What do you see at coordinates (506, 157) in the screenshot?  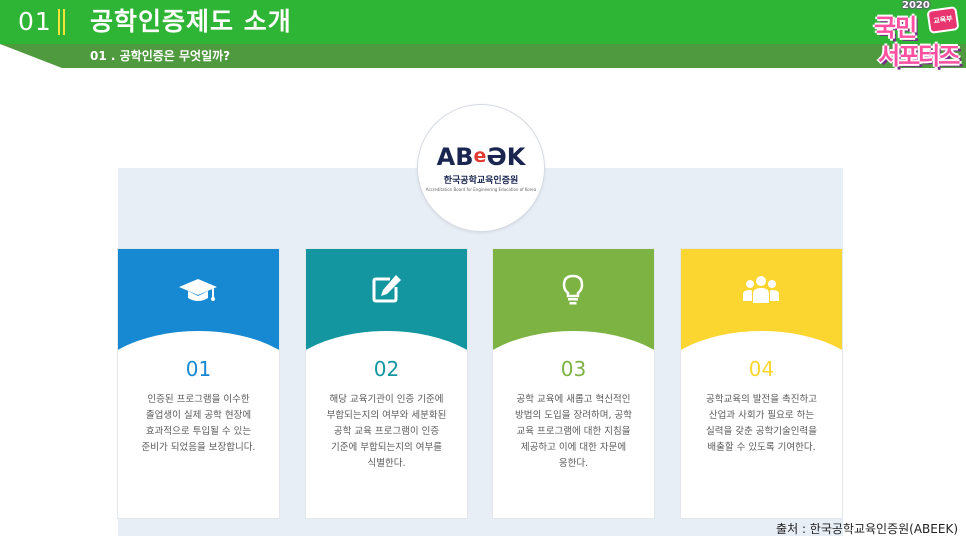 I see `logo-mark-suffix: ƏK` at bounding box center [506, 157].